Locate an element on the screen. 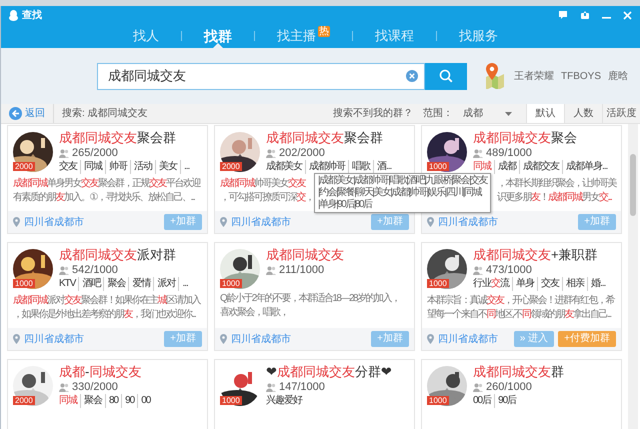  member-count: 330/2000 is located at coordinates (95, 387).